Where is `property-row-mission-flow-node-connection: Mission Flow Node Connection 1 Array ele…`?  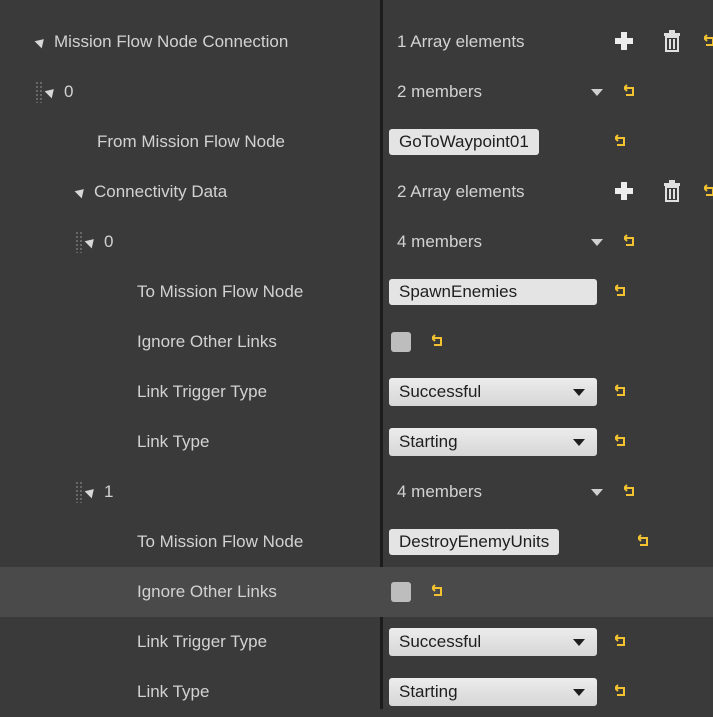
property-row-mission-flow-node-connection: Mission Flow Node Connection 1 Array ele… is located at coordinates (356, 42).